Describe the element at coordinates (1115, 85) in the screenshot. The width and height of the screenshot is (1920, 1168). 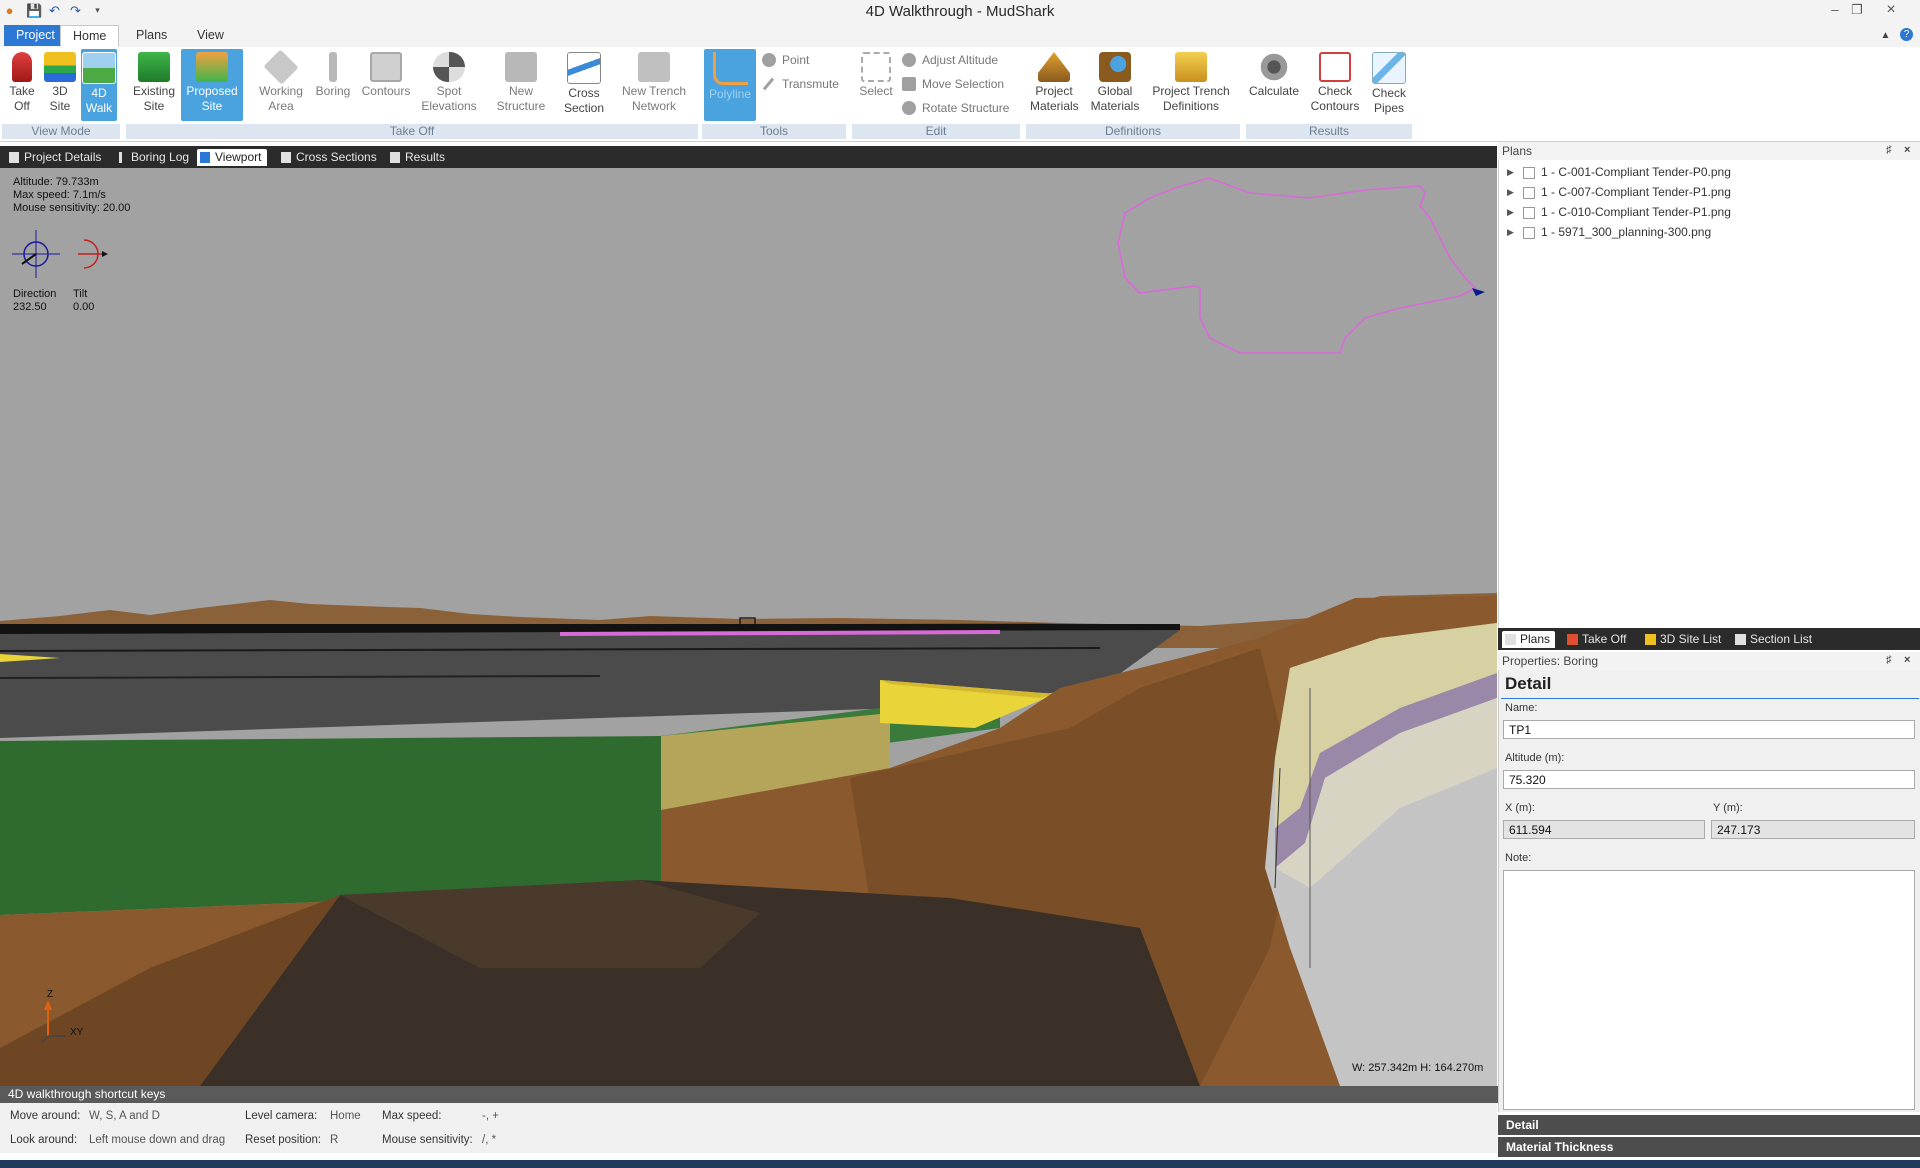
I see `global-materials-button: Global Materials` at that location.